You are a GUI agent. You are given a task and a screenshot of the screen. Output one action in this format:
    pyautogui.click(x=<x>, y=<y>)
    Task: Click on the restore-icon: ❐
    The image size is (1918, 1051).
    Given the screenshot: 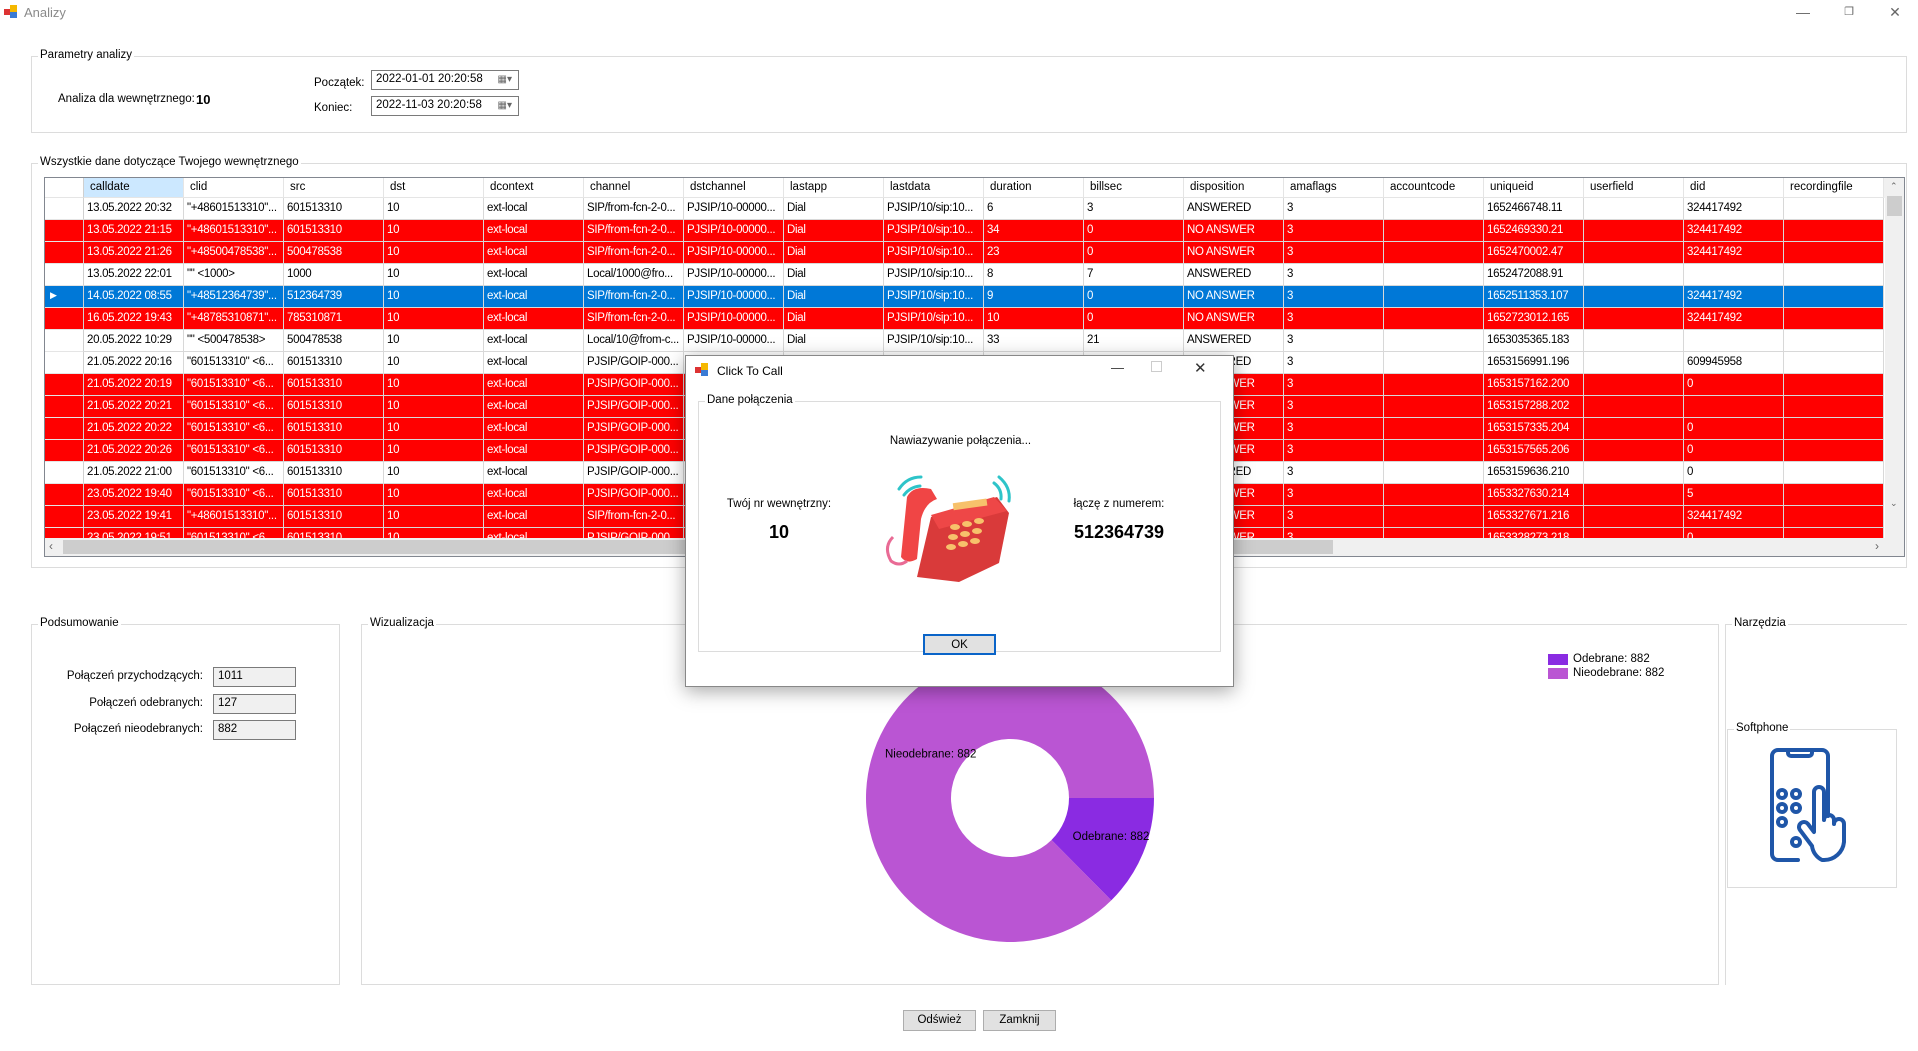 What is the action you would take?
    pyautogui.click(x=1849, y=13)
    